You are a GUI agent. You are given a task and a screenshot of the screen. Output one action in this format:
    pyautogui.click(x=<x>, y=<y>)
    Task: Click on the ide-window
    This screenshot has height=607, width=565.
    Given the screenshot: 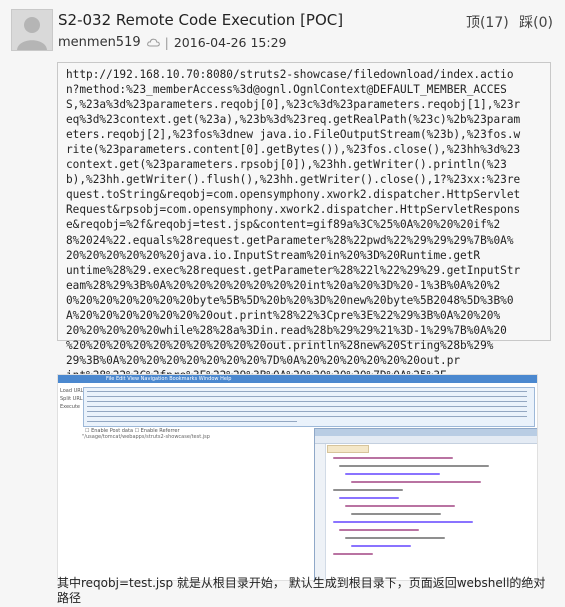 What is the action you would take?
    pyautogui.click(x=425, y=504)
    